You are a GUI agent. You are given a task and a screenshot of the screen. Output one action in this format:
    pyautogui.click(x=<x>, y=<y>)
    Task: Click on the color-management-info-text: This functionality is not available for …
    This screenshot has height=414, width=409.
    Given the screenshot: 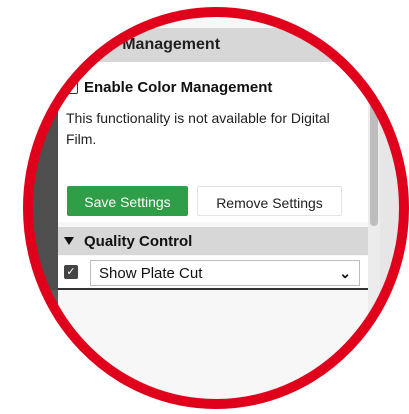 What is the action you would take?
    pyautogui.click(x=198, y=128)
    